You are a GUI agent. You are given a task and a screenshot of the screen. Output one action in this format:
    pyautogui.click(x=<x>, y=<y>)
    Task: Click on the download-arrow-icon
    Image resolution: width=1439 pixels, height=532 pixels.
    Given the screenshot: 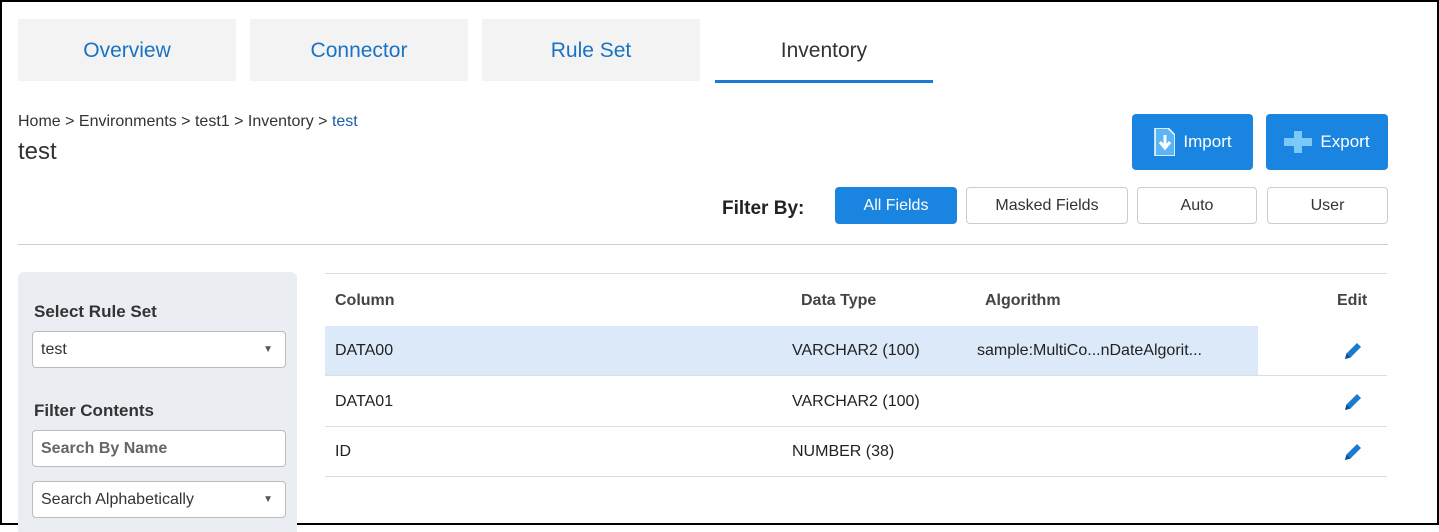 What is the action you would take?
    pyautogui.click(x=1165, y=142)
    